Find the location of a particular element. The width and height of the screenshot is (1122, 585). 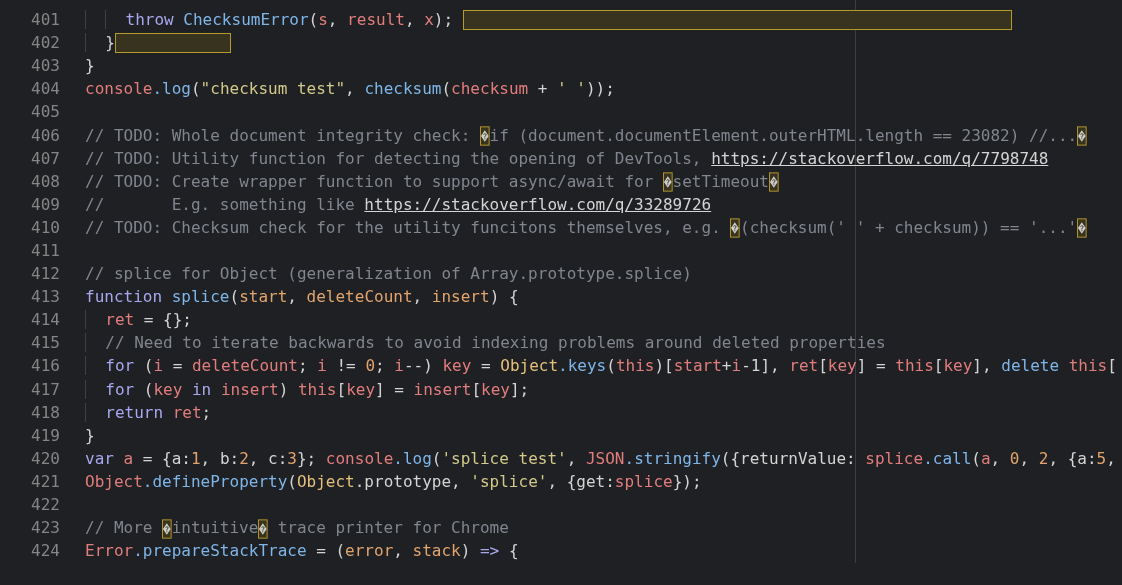

code-text: console.log("checksum test", checksum(checksum + ' ')); is located at coordinates (350, 89).